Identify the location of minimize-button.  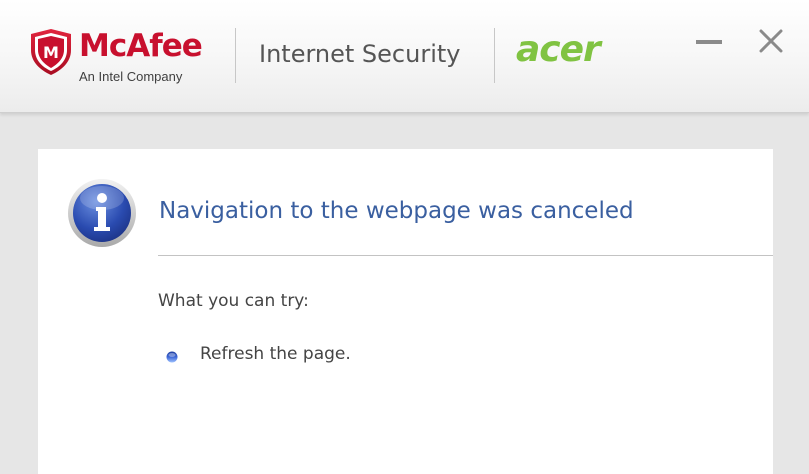
(709, 41).